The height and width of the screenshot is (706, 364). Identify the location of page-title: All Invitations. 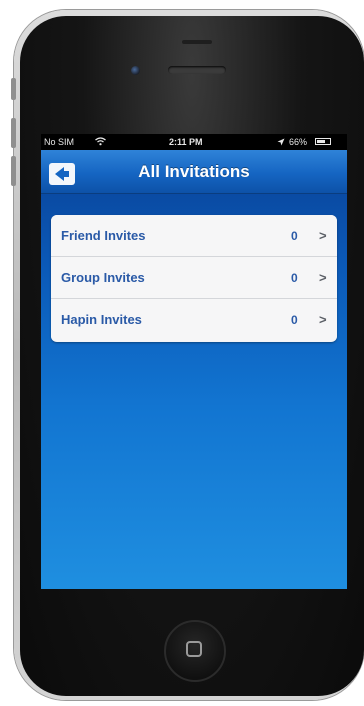
(194, 171).